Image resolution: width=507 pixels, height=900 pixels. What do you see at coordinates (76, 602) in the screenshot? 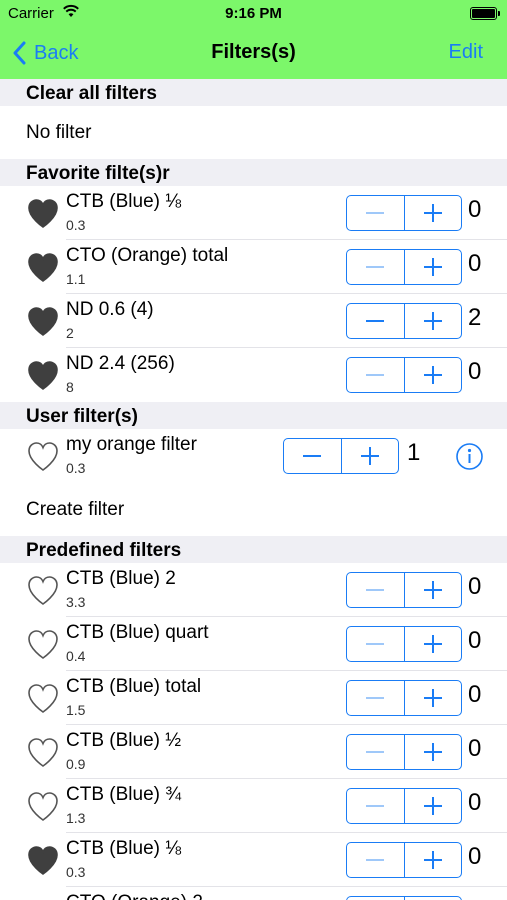
I see `filter-value: 3.3` at bounding box center [76, 602].